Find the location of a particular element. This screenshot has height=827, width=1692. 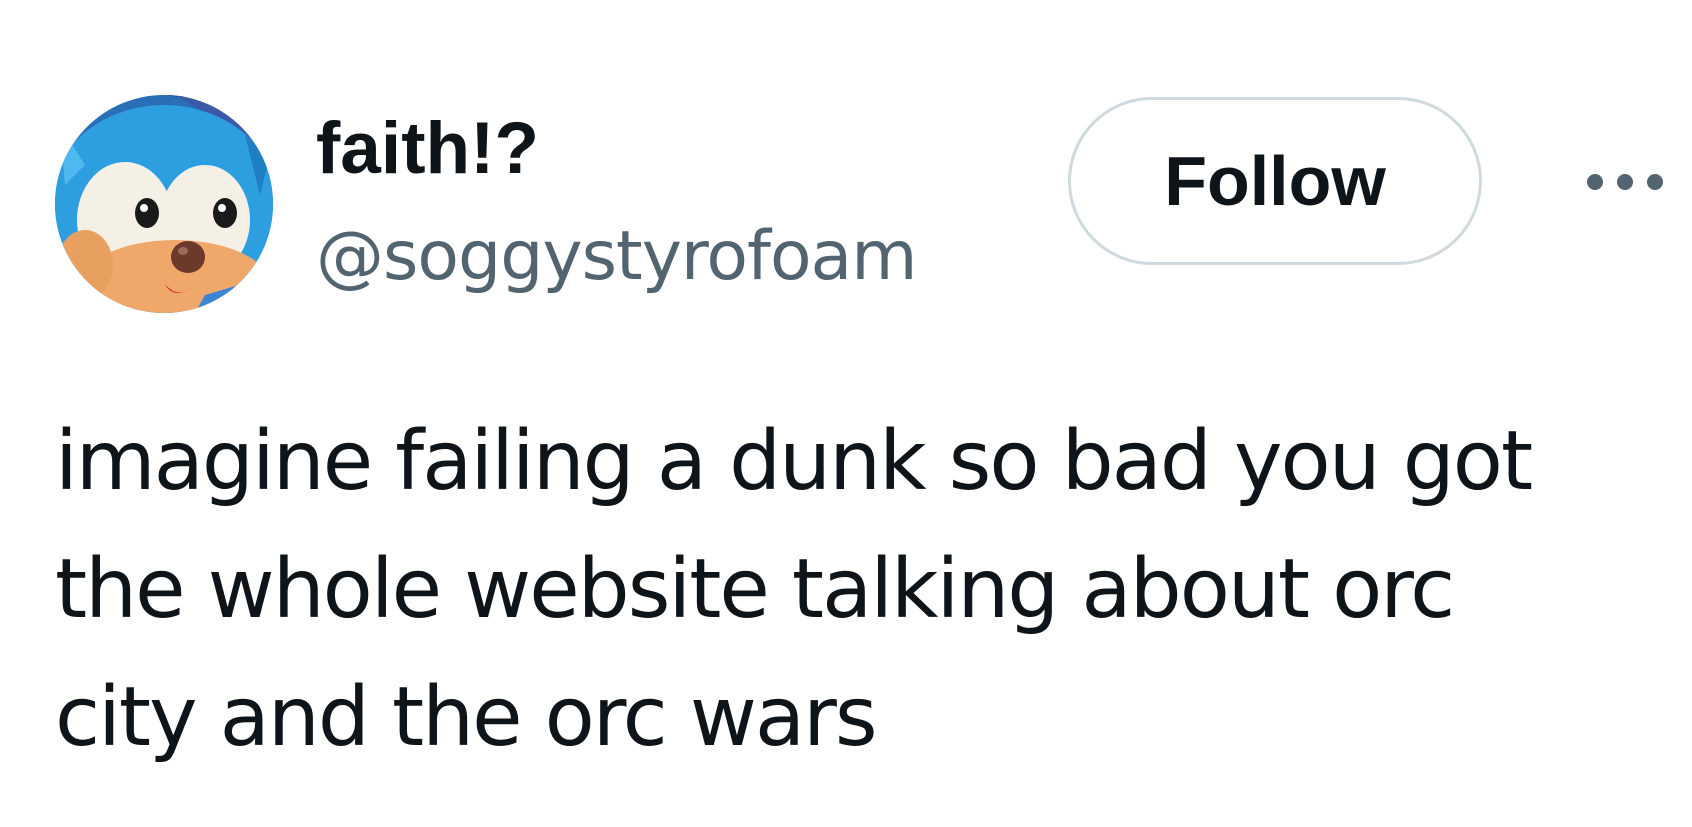

user-handle: @soggystyrofoam is located at coordinates (616, 257).